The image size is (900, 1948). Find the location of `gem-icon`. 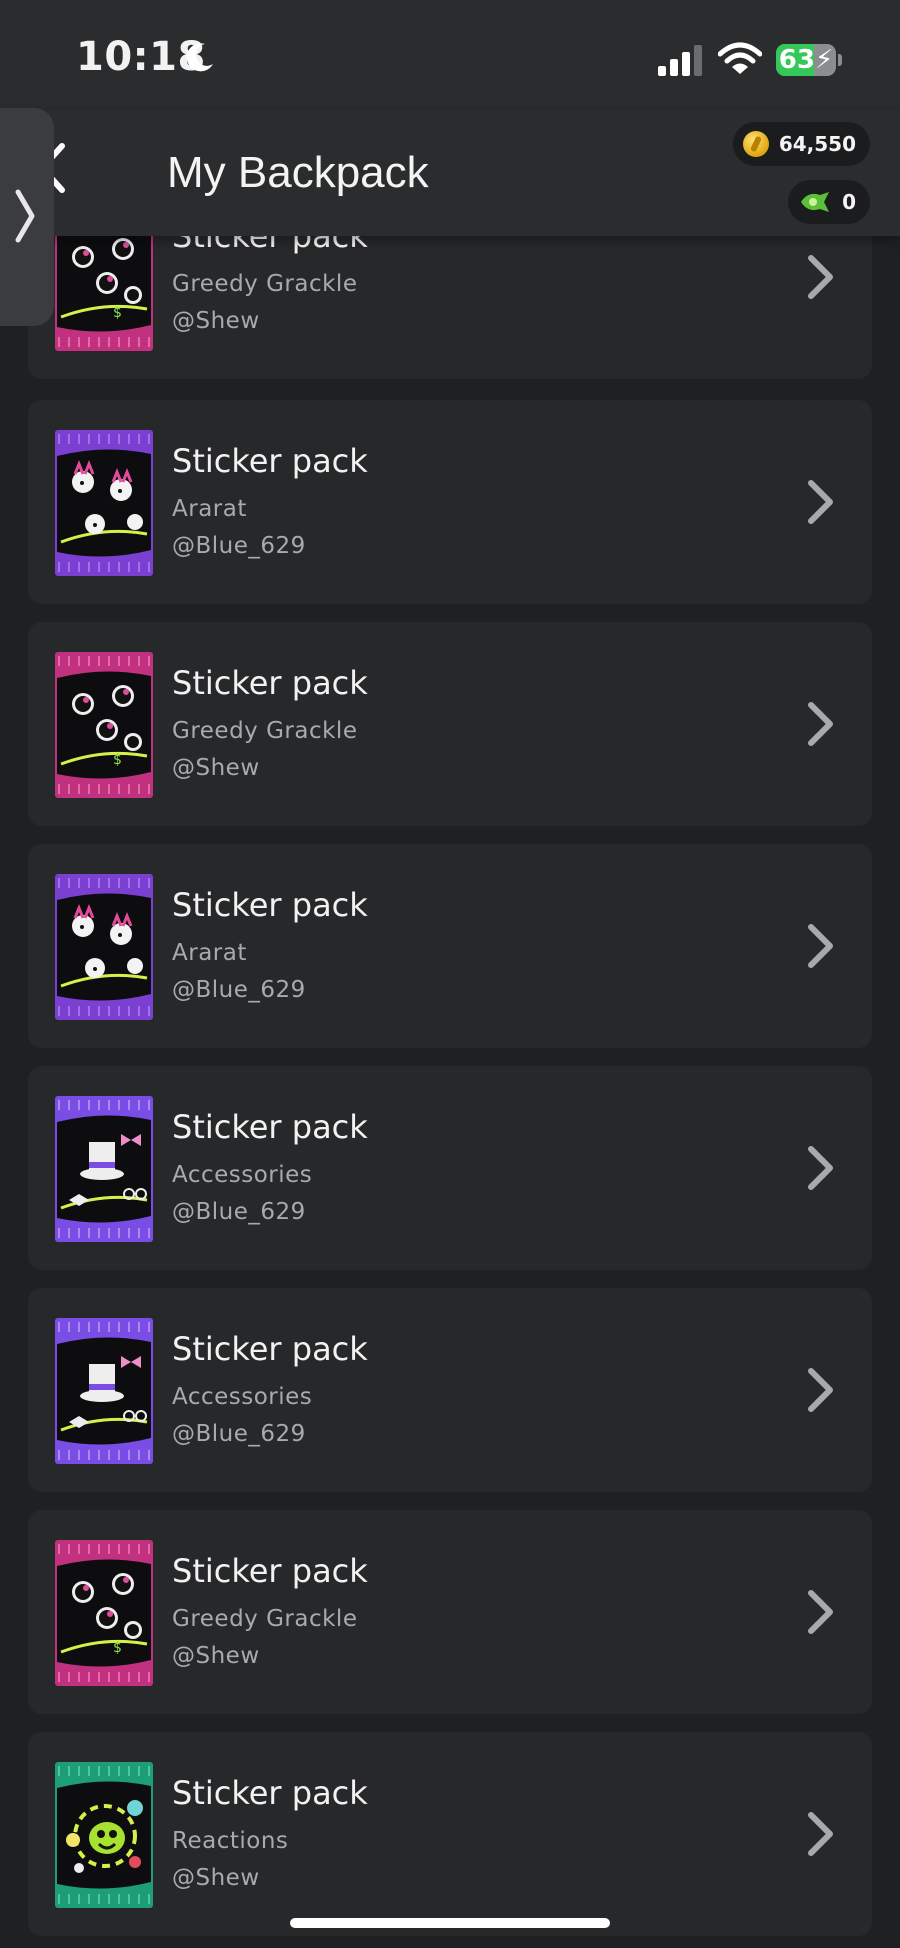

gem-icon is located at coordinates (815, 202).